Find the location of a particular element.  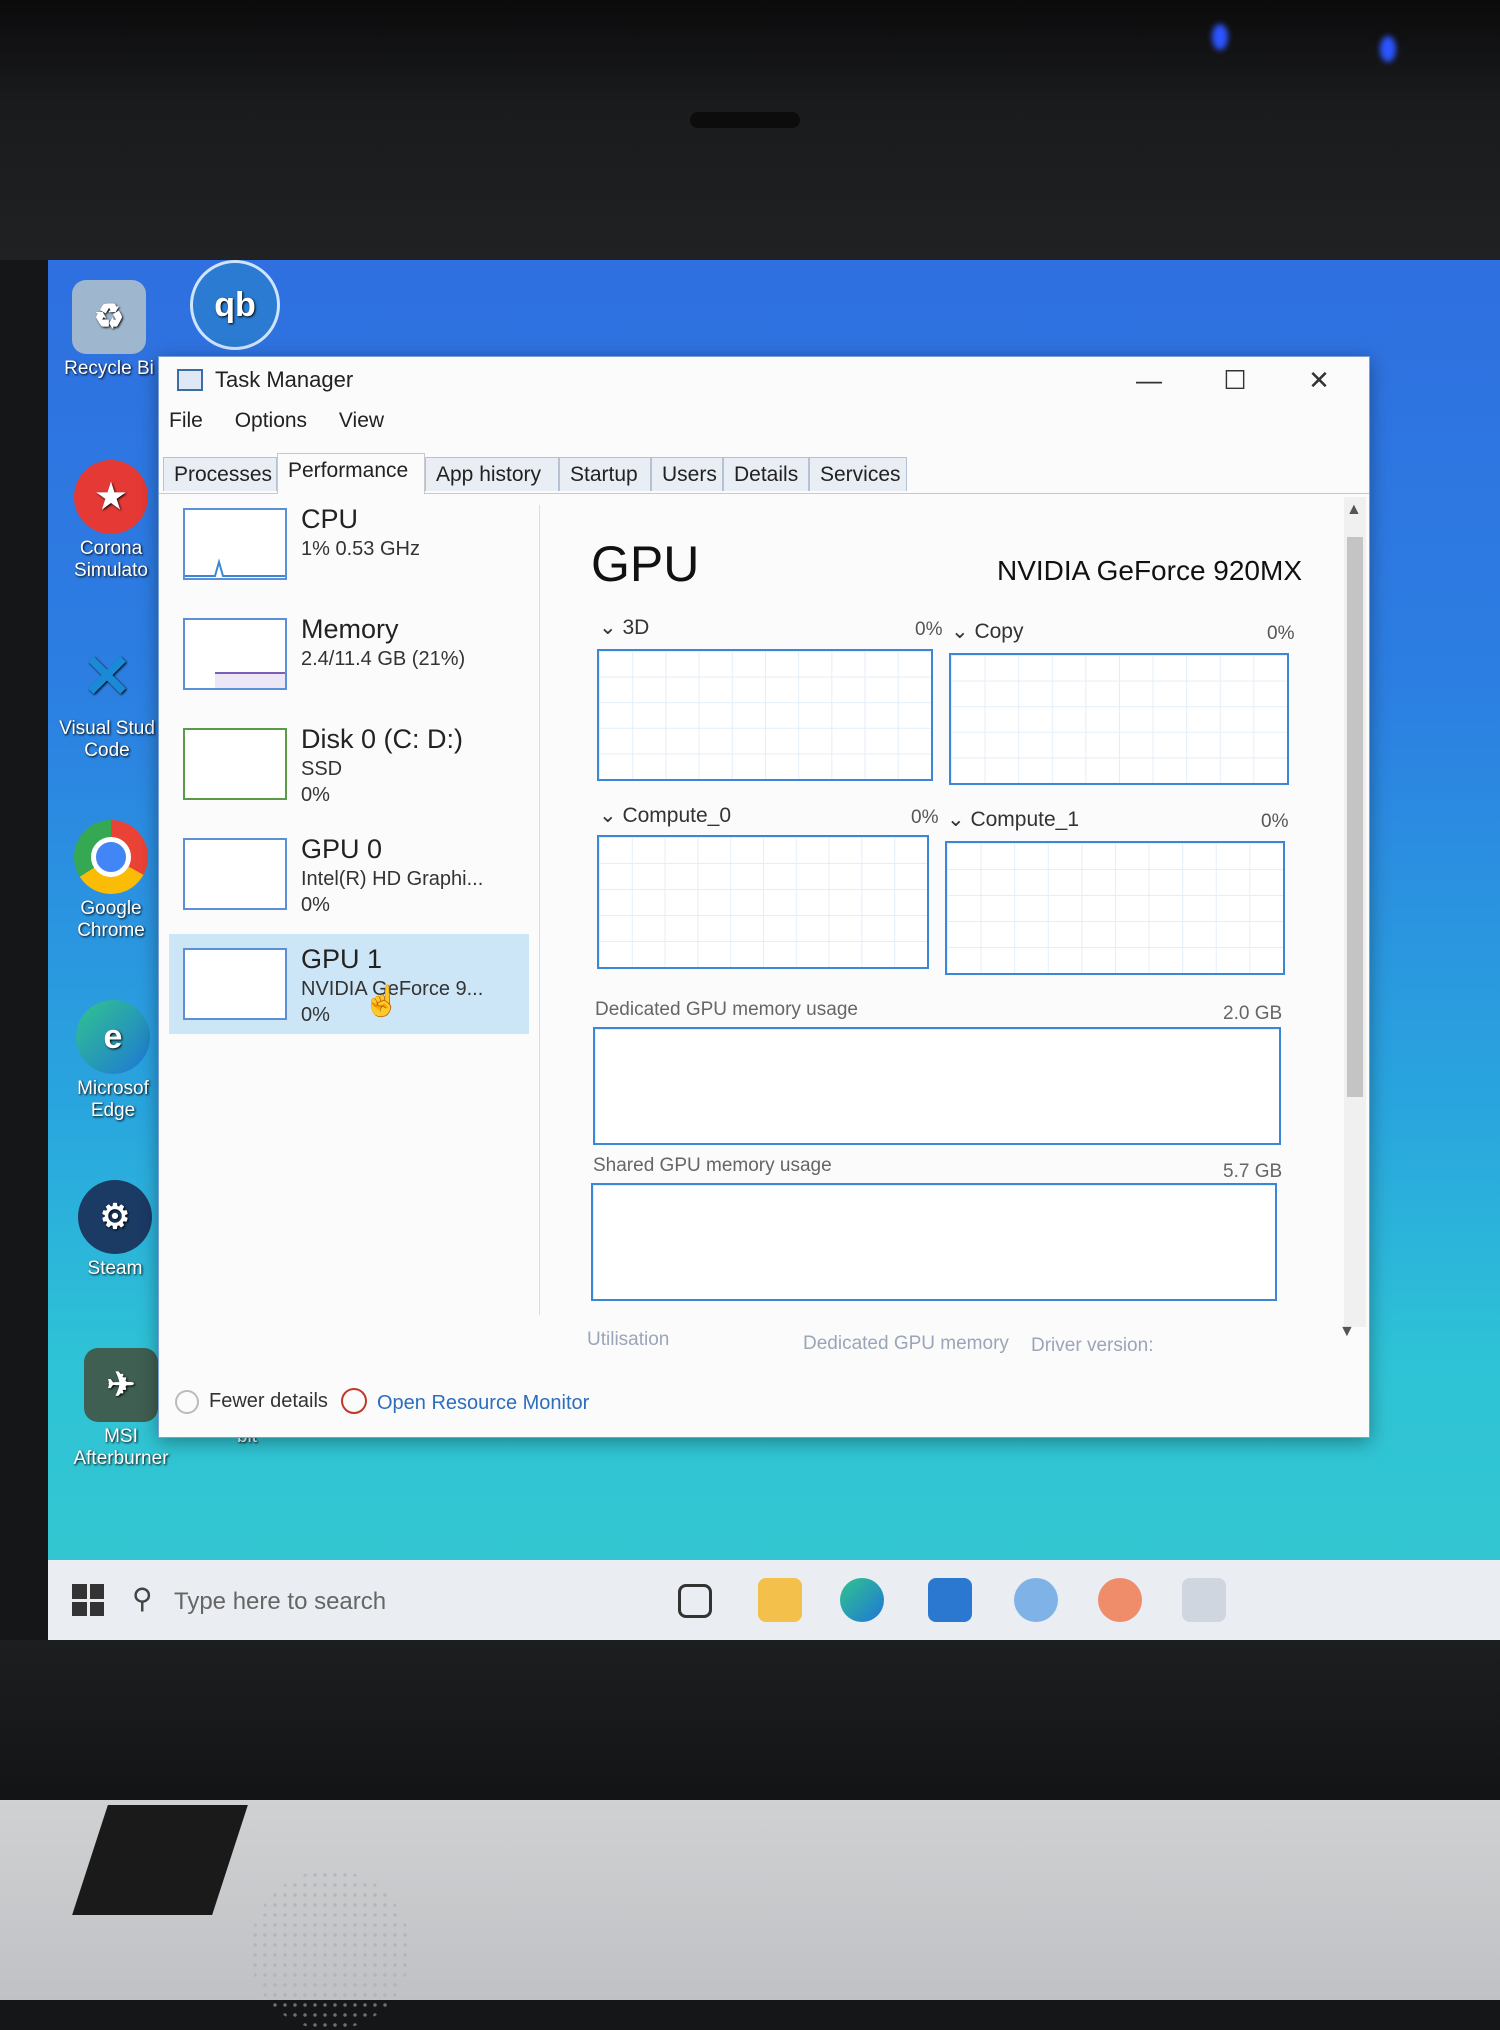

menu-options: Options is located at coordinates (271, 420).